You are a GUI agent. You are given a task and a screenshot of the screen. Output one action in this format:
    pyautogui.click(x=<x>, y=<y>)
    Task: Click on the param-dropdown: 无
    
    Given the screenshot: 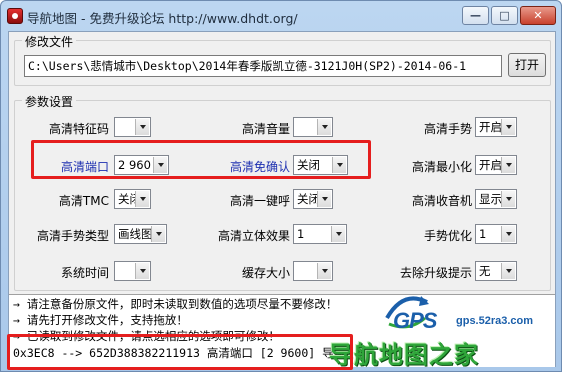 What is the action you would take?
    pyautogui.click(x=496, y=271)
    